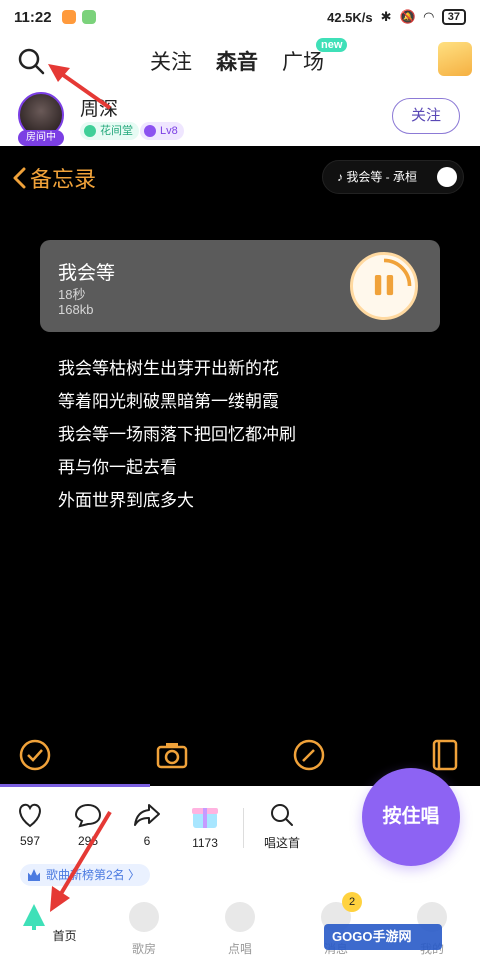  Describe the element at coordinates (332, 45) in the screenshot. I see `new-badge: new` at that location.